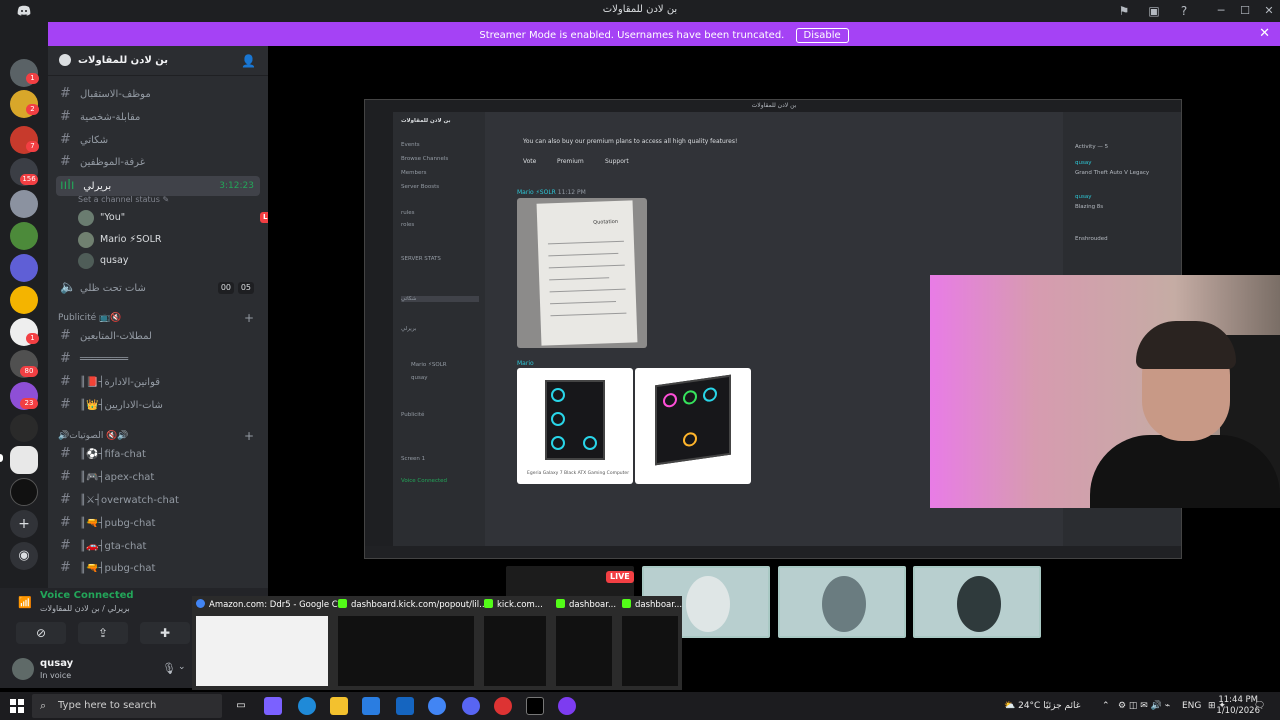 The image size is (1280, 720). What do you see at coordinates (1154, 11) in the screenshot?
I see `screen-share-icon: ▣` at bounding box center [1154, 11].